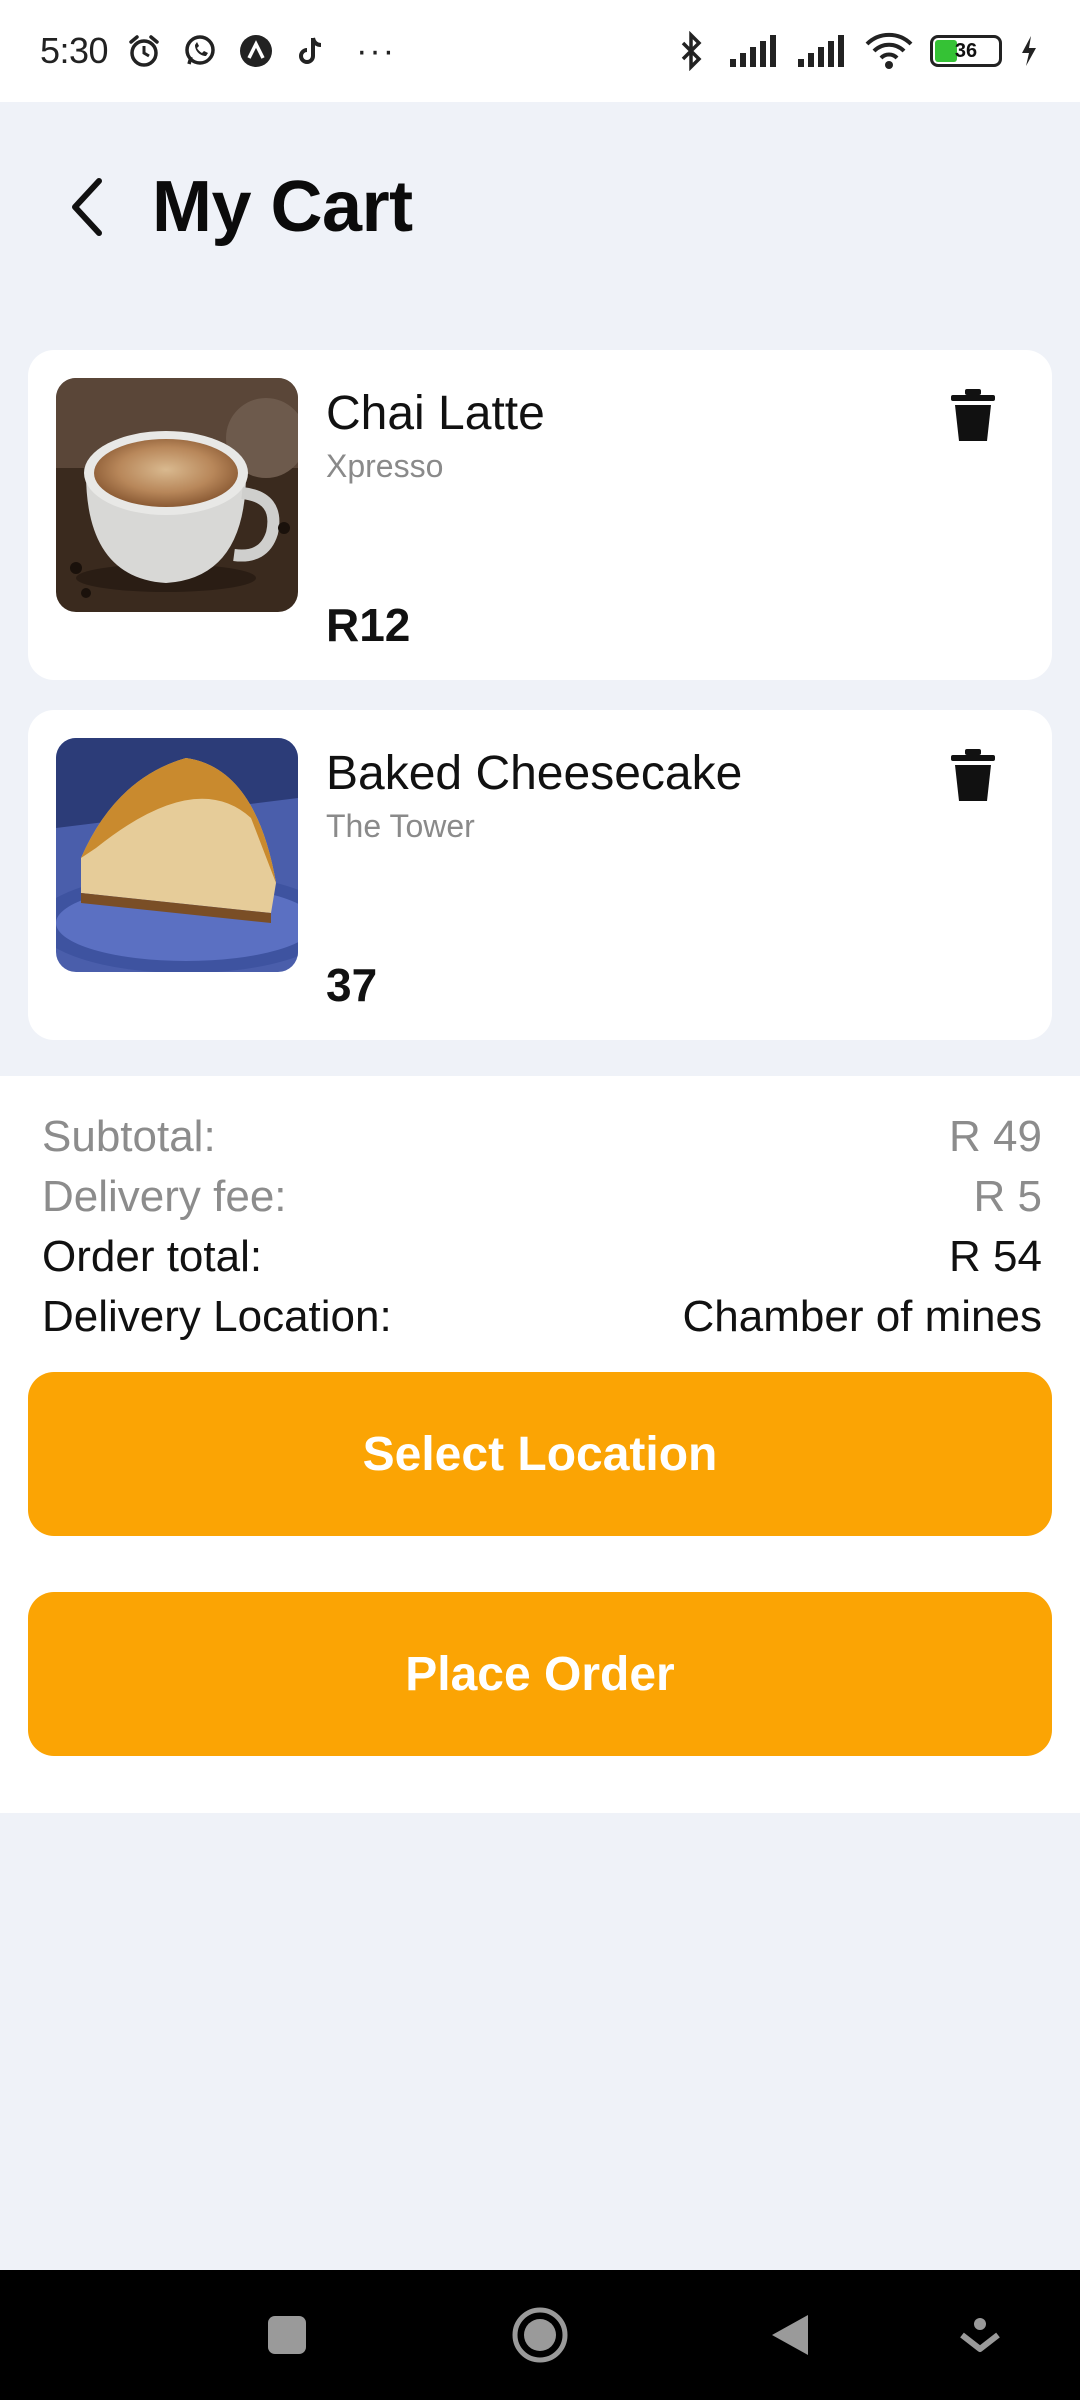  I want to click on cart-item: Baked Cheesecake The Tower 37, so click(540, 875).